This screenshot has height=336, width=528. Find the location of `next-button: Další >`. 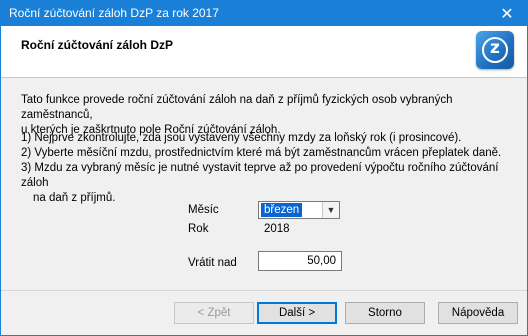

next-button: Další > is located at coordinates (297, 313).